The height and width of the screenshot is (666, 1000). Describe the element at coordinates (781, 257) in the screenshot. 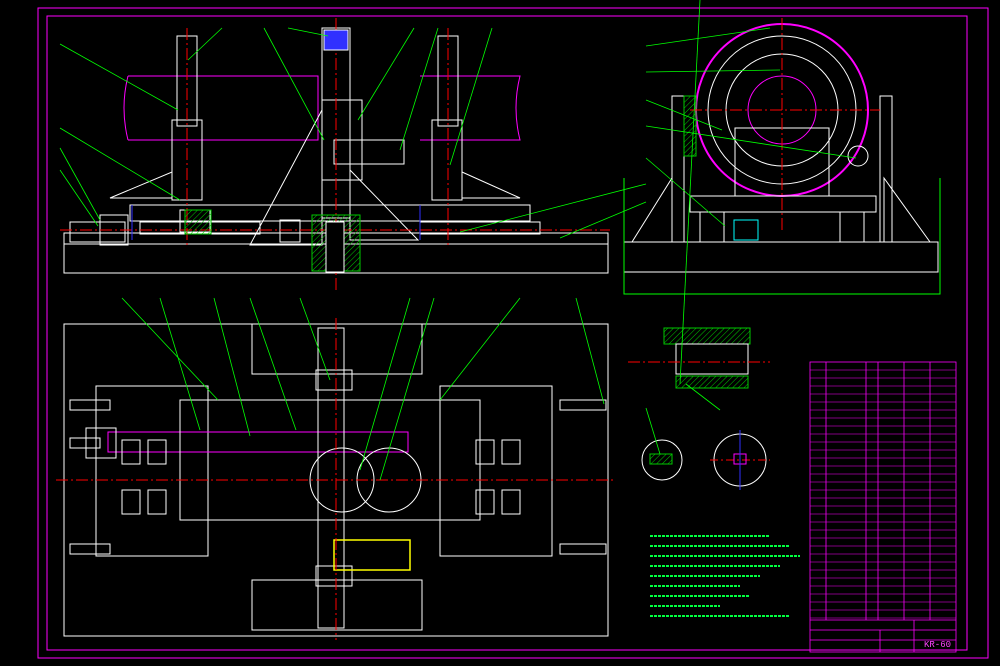

I see `side-base` at that location.